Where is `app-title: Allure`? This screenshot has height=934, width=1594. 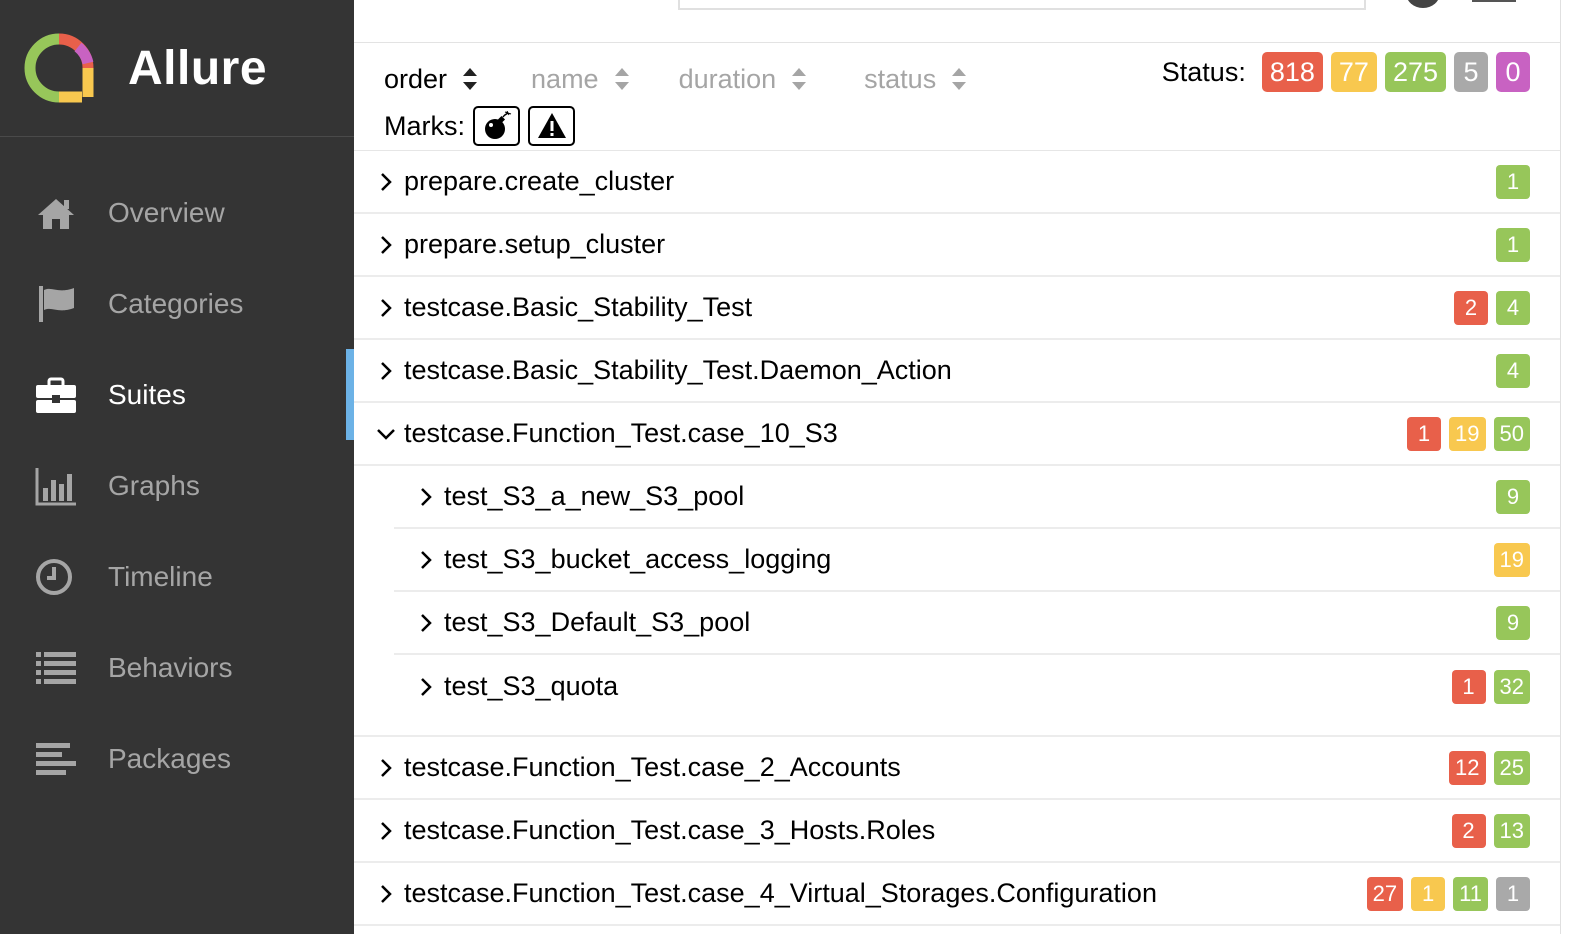
app-title: Allure is located at coordinates (198, 68).